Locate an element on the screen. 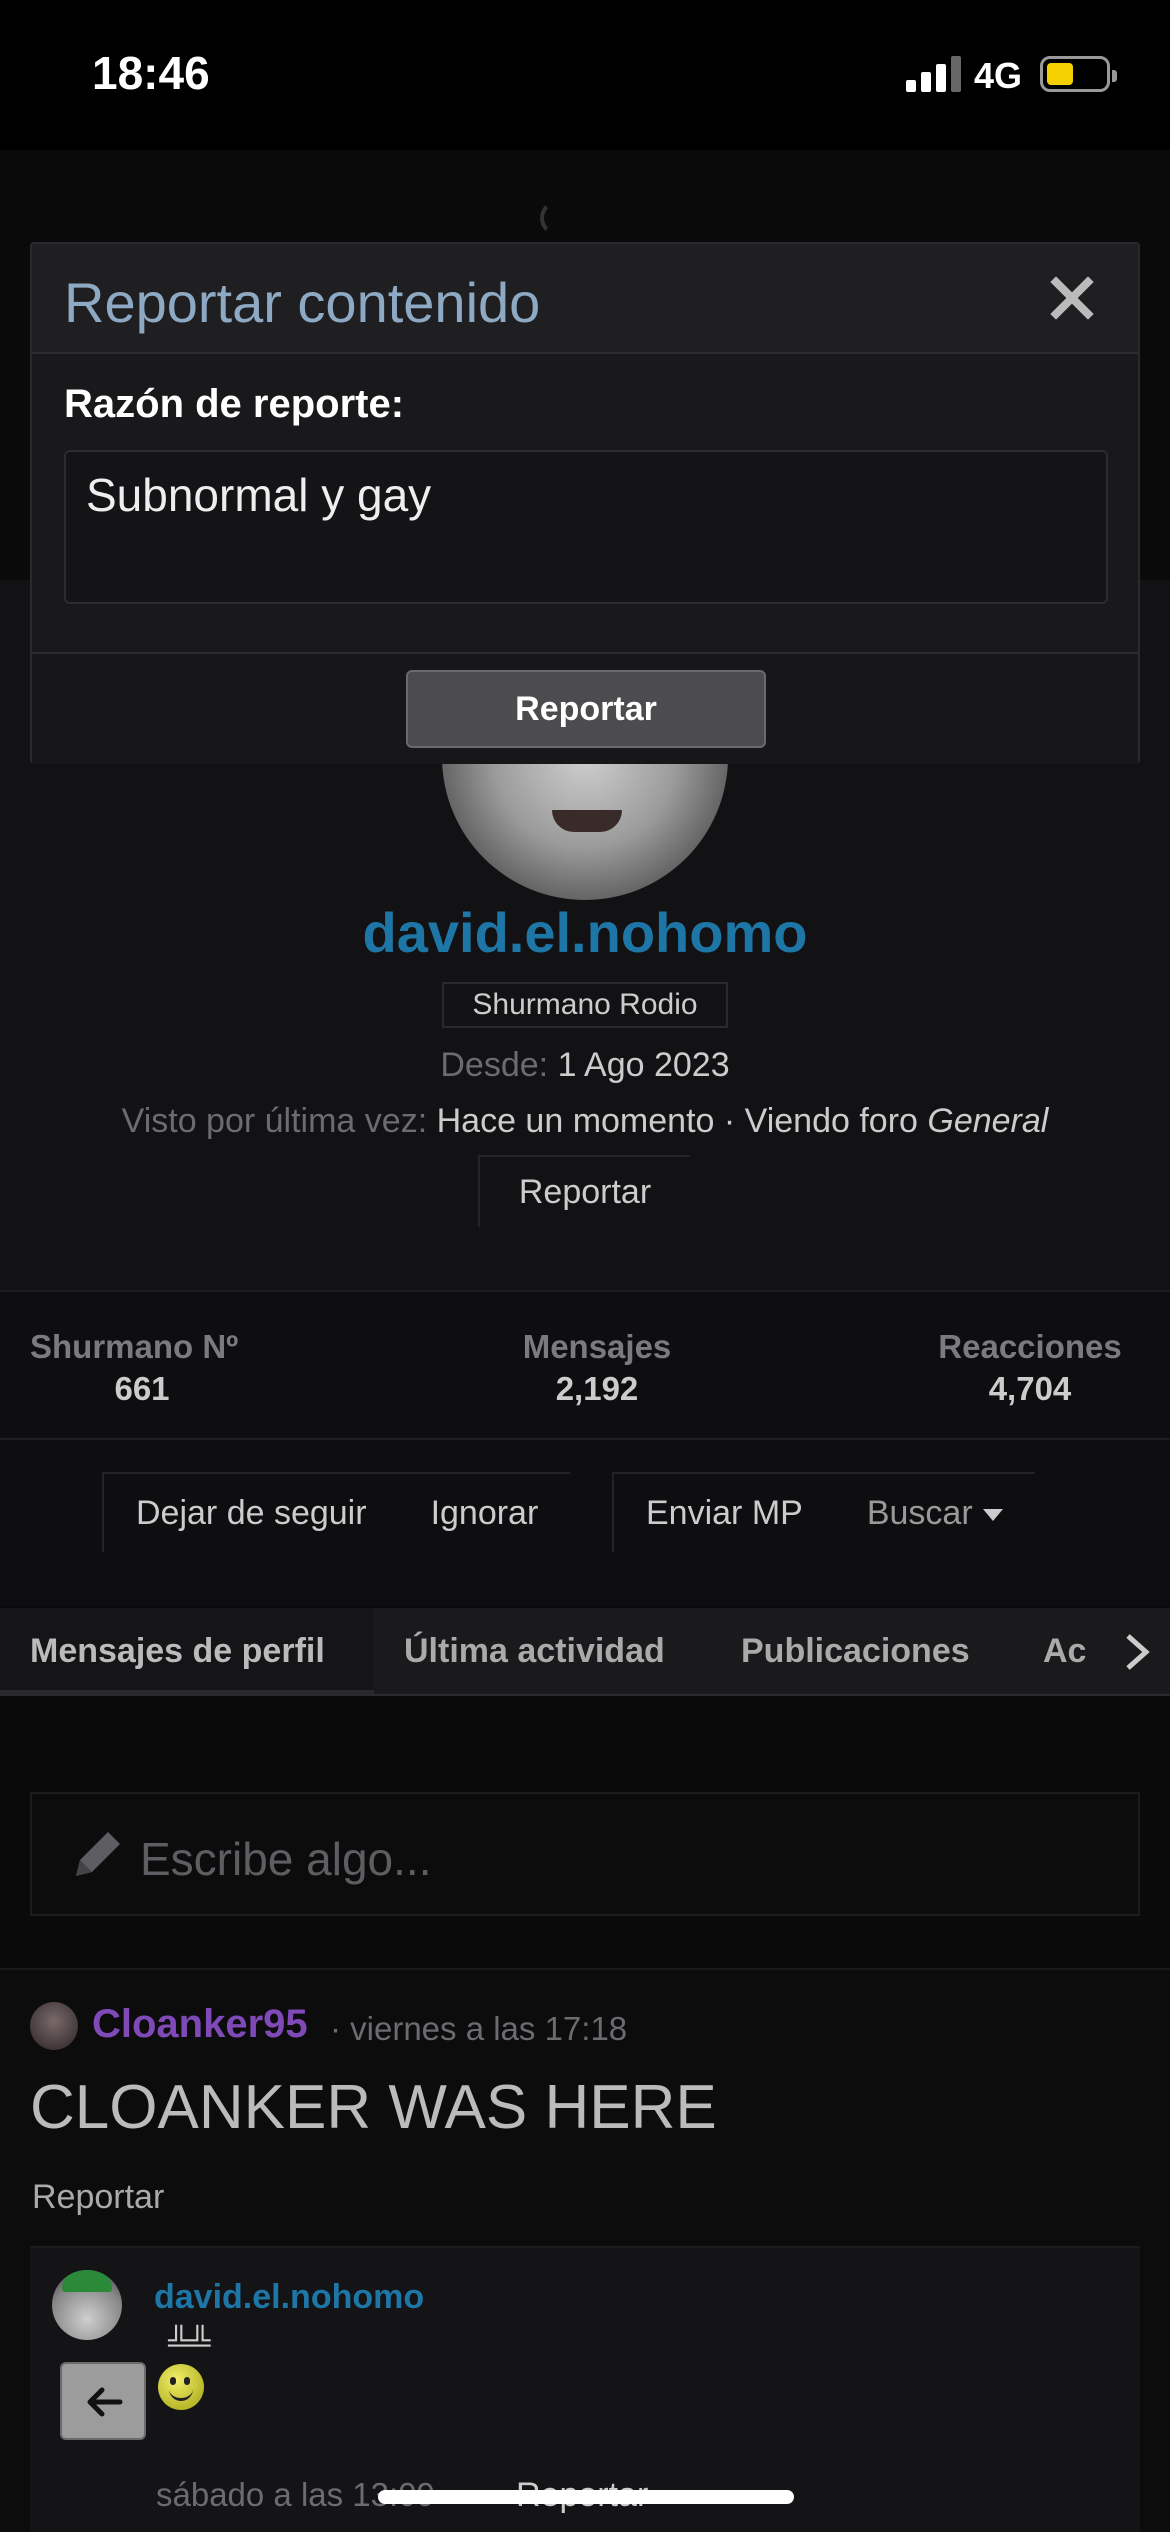  follow-ignore-group: Dejar de seguir Ignorar is located at coordinates (336, 1512).